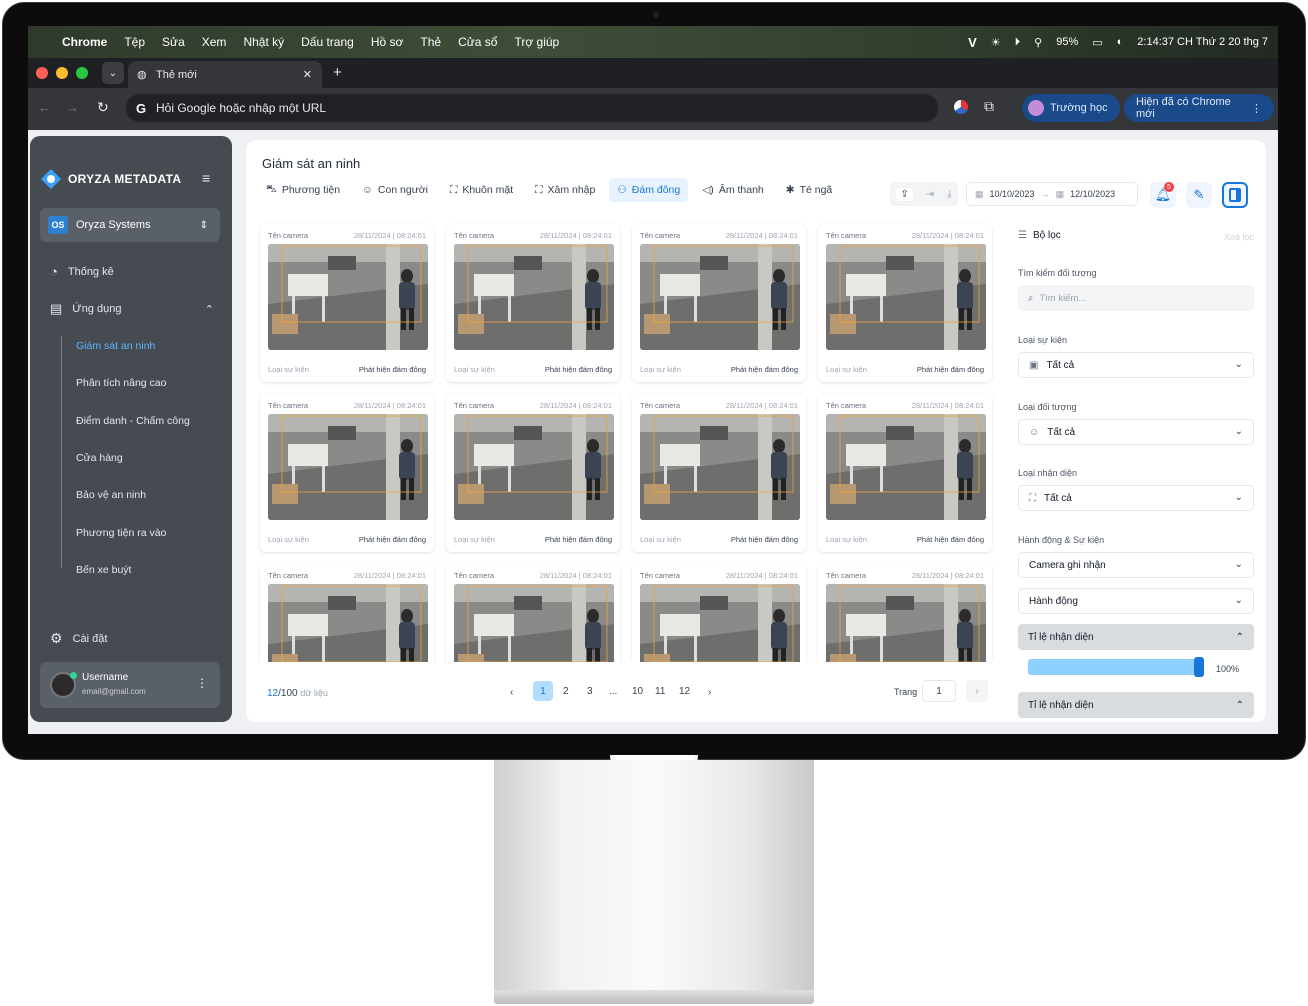 Image resolution: width=1308 pixels, height=1006 pixels. I want to click on nav-sub-bus: Bến xe buýt, so click(103, 570).